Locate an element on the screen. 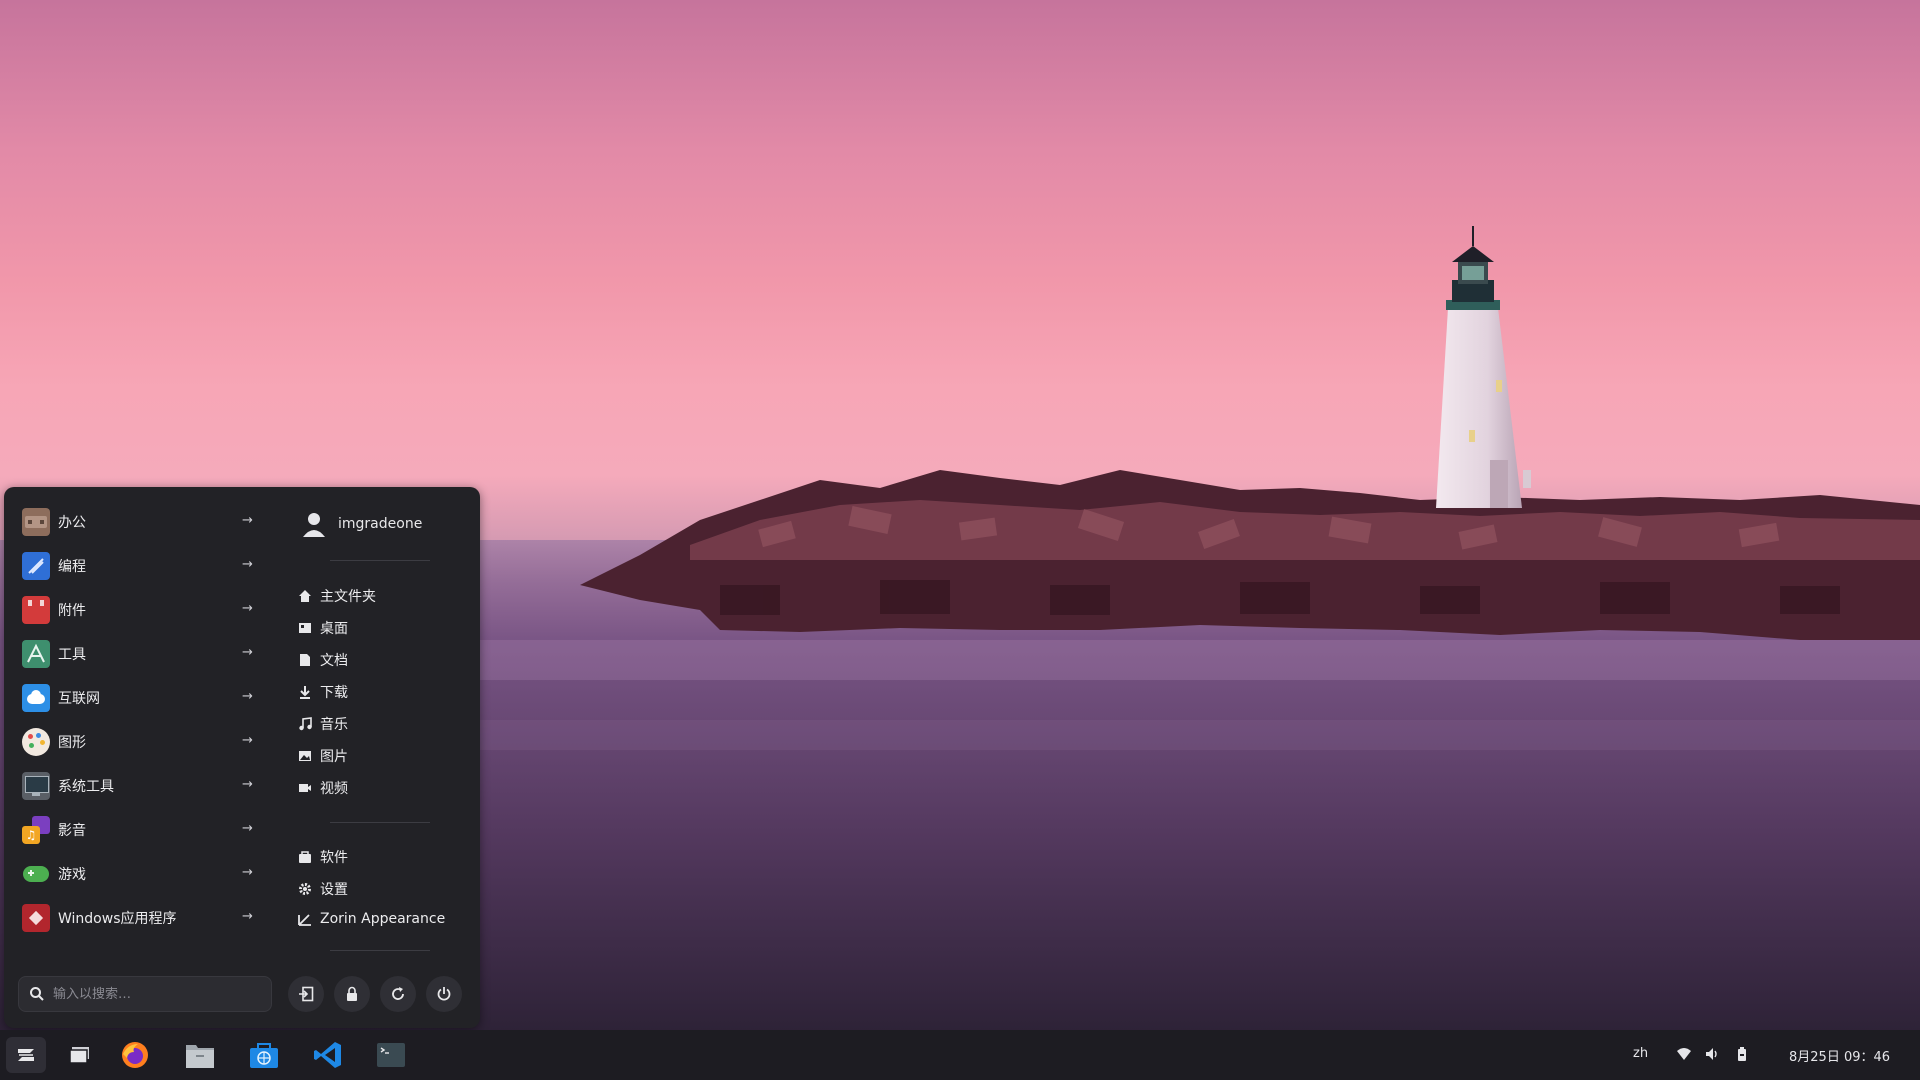 The height and width of the screenshot is (1080, 1920). search-icon is located at coordinates (37, 994).